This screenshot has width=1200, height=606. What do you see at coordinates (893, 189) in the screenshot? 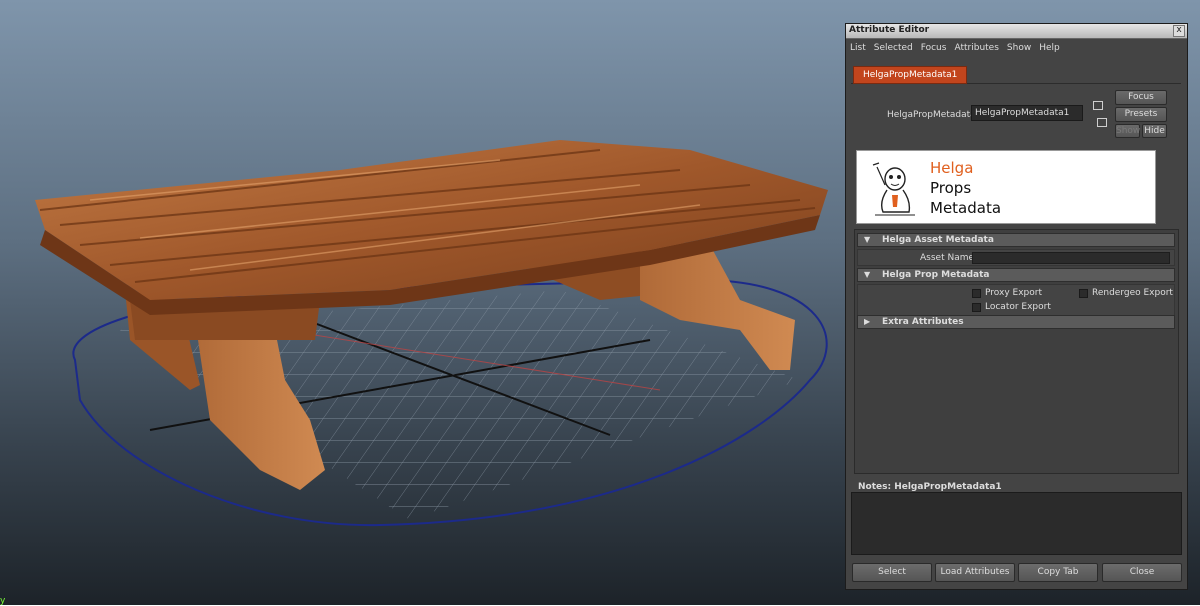
I see `helga-mascot-icon` at bounding box center [893, 189].